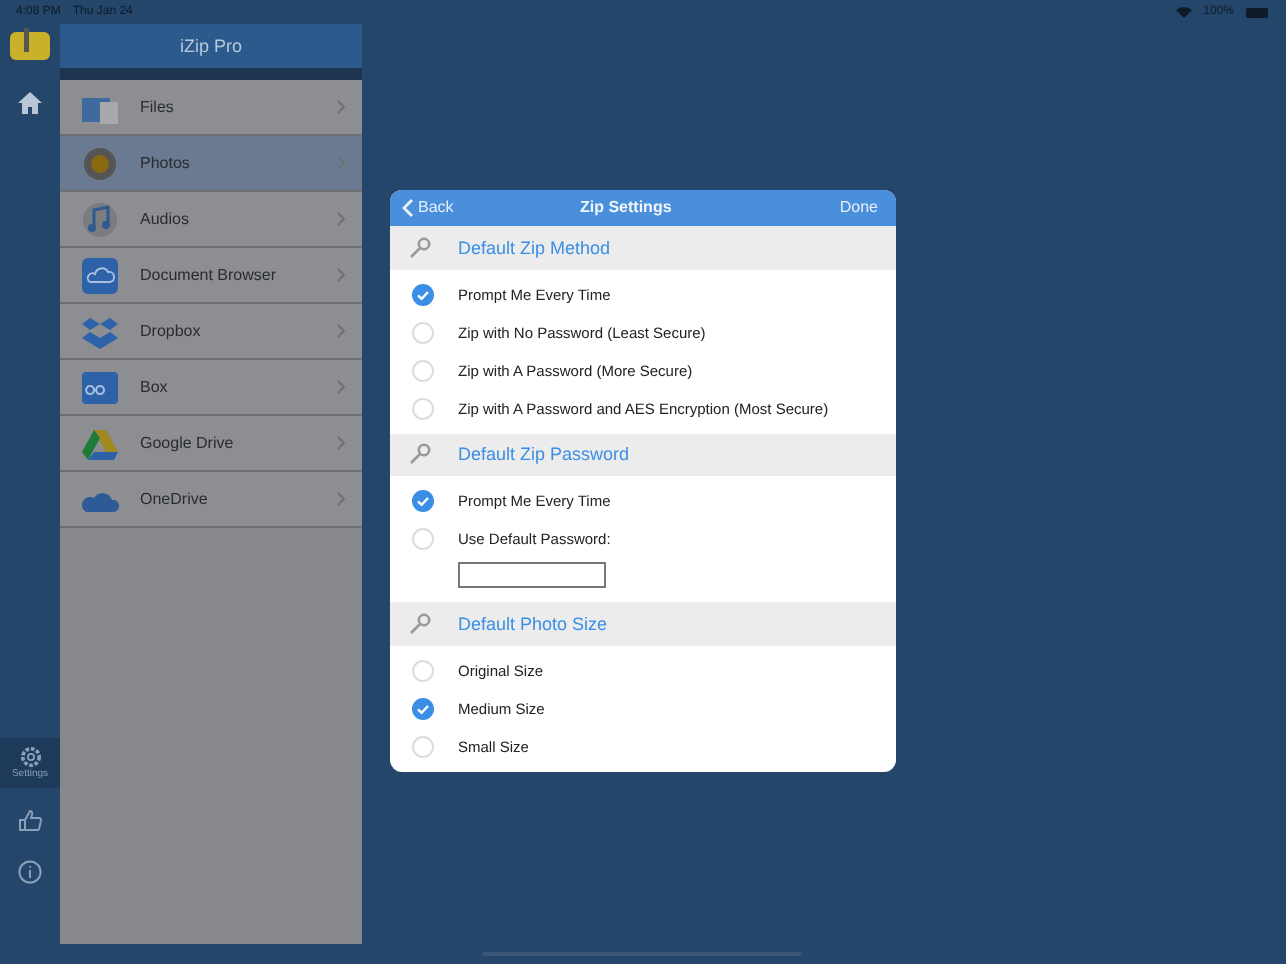 This screenshot has width=1286, height=964. What do you see at coordinates (100, 331) in the screenshot?
I see `box-icon` at bounding box center [100, 331].